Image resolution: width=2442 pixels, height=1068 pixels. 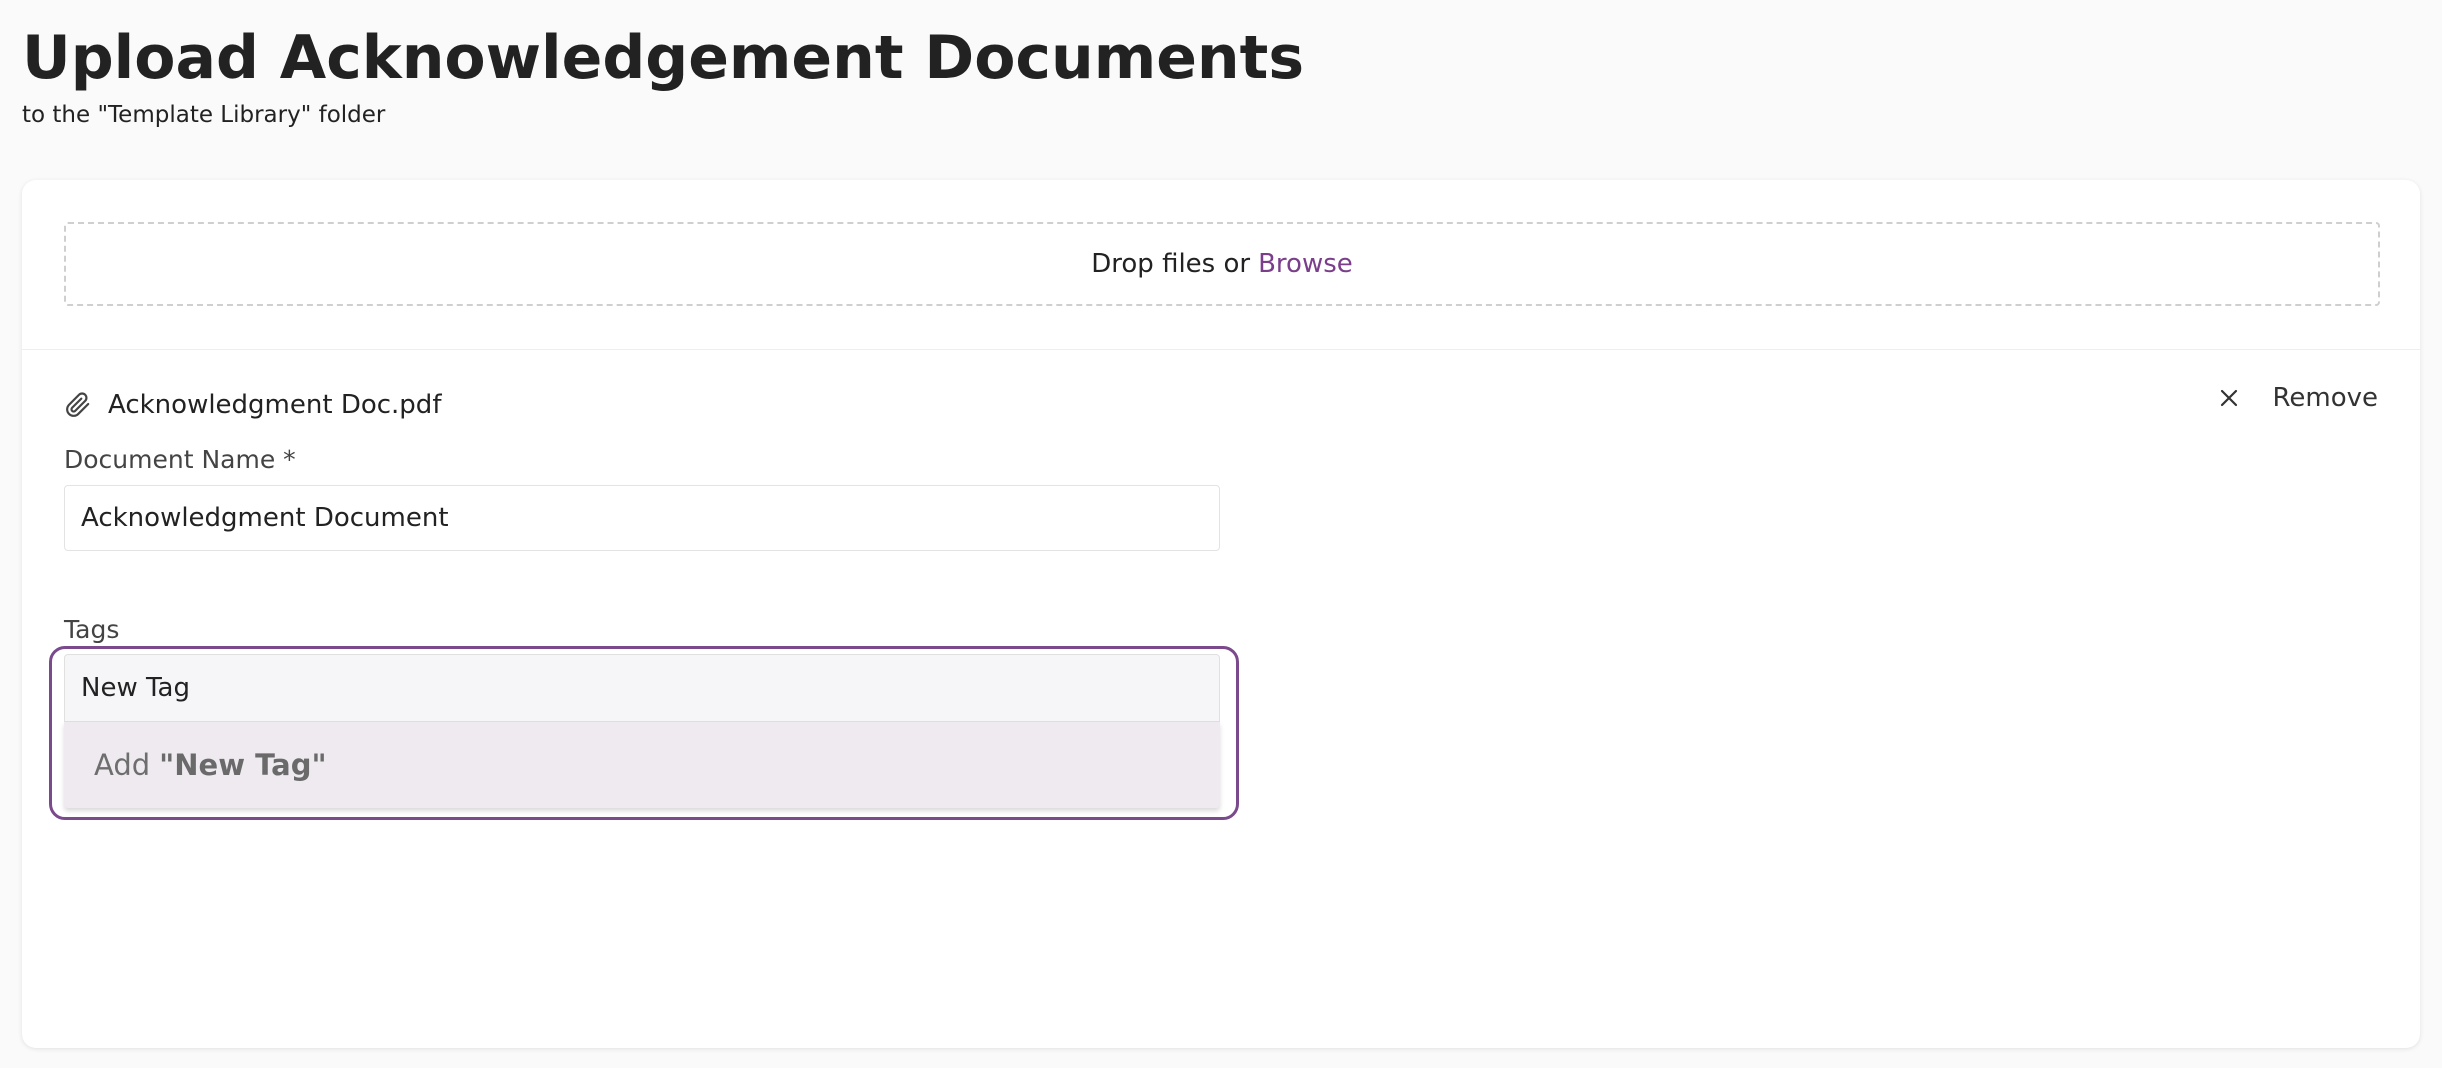 I want to click on paperclip-icon, so click(x=78, y=405).